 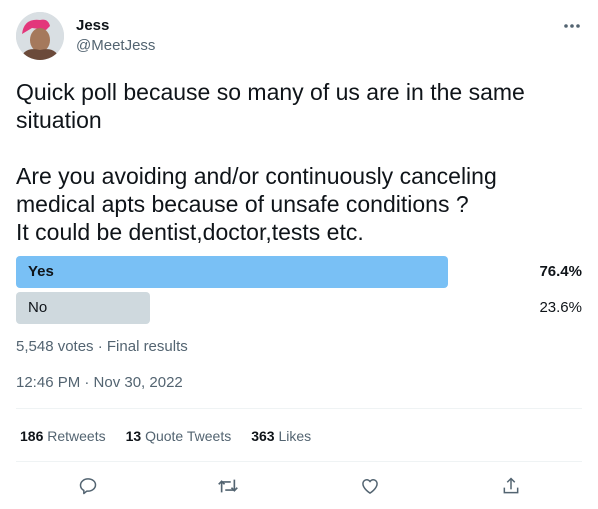 I want to click on reply-button, so click(x=88, y=486).